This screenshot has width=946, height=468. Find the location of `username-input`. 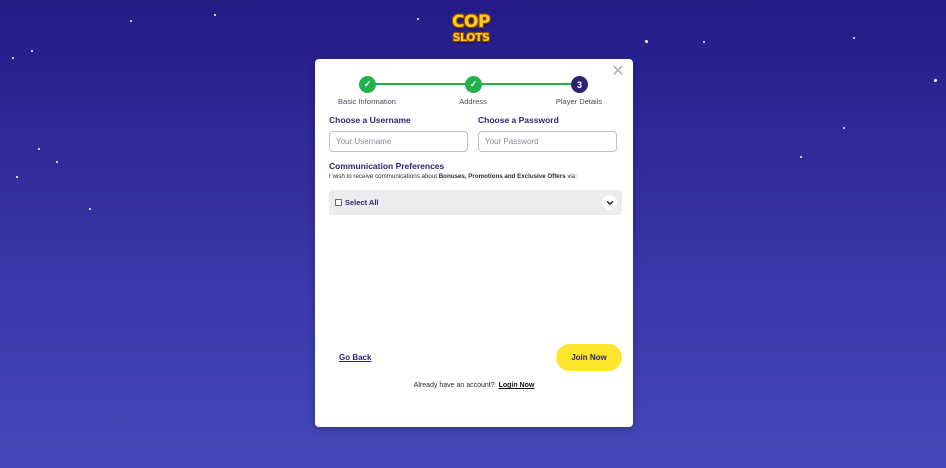

username-input is located at coordinates (398, 141).